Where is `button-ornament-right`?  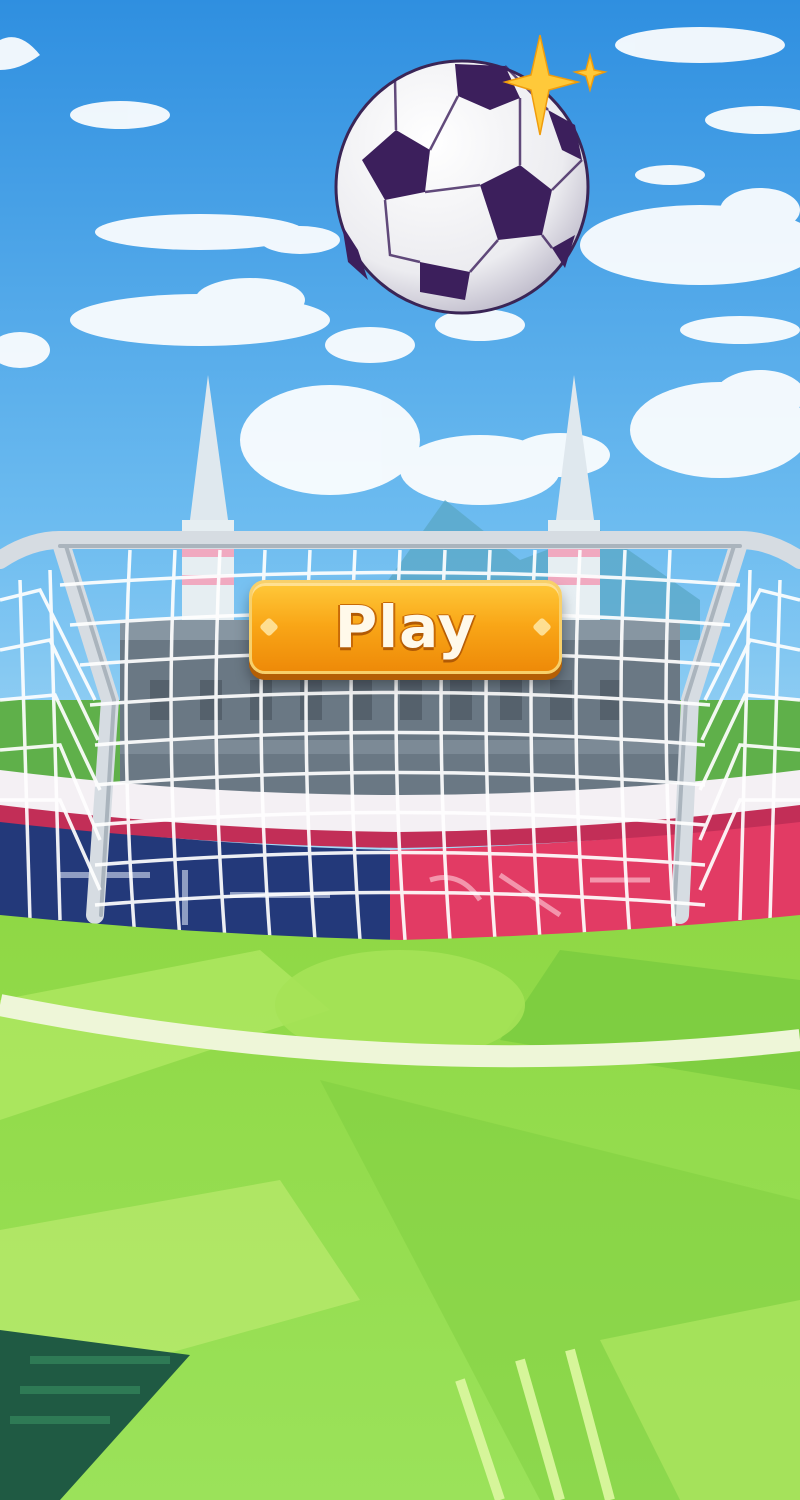 button-ornament-right is located at coordinates (542, 627).